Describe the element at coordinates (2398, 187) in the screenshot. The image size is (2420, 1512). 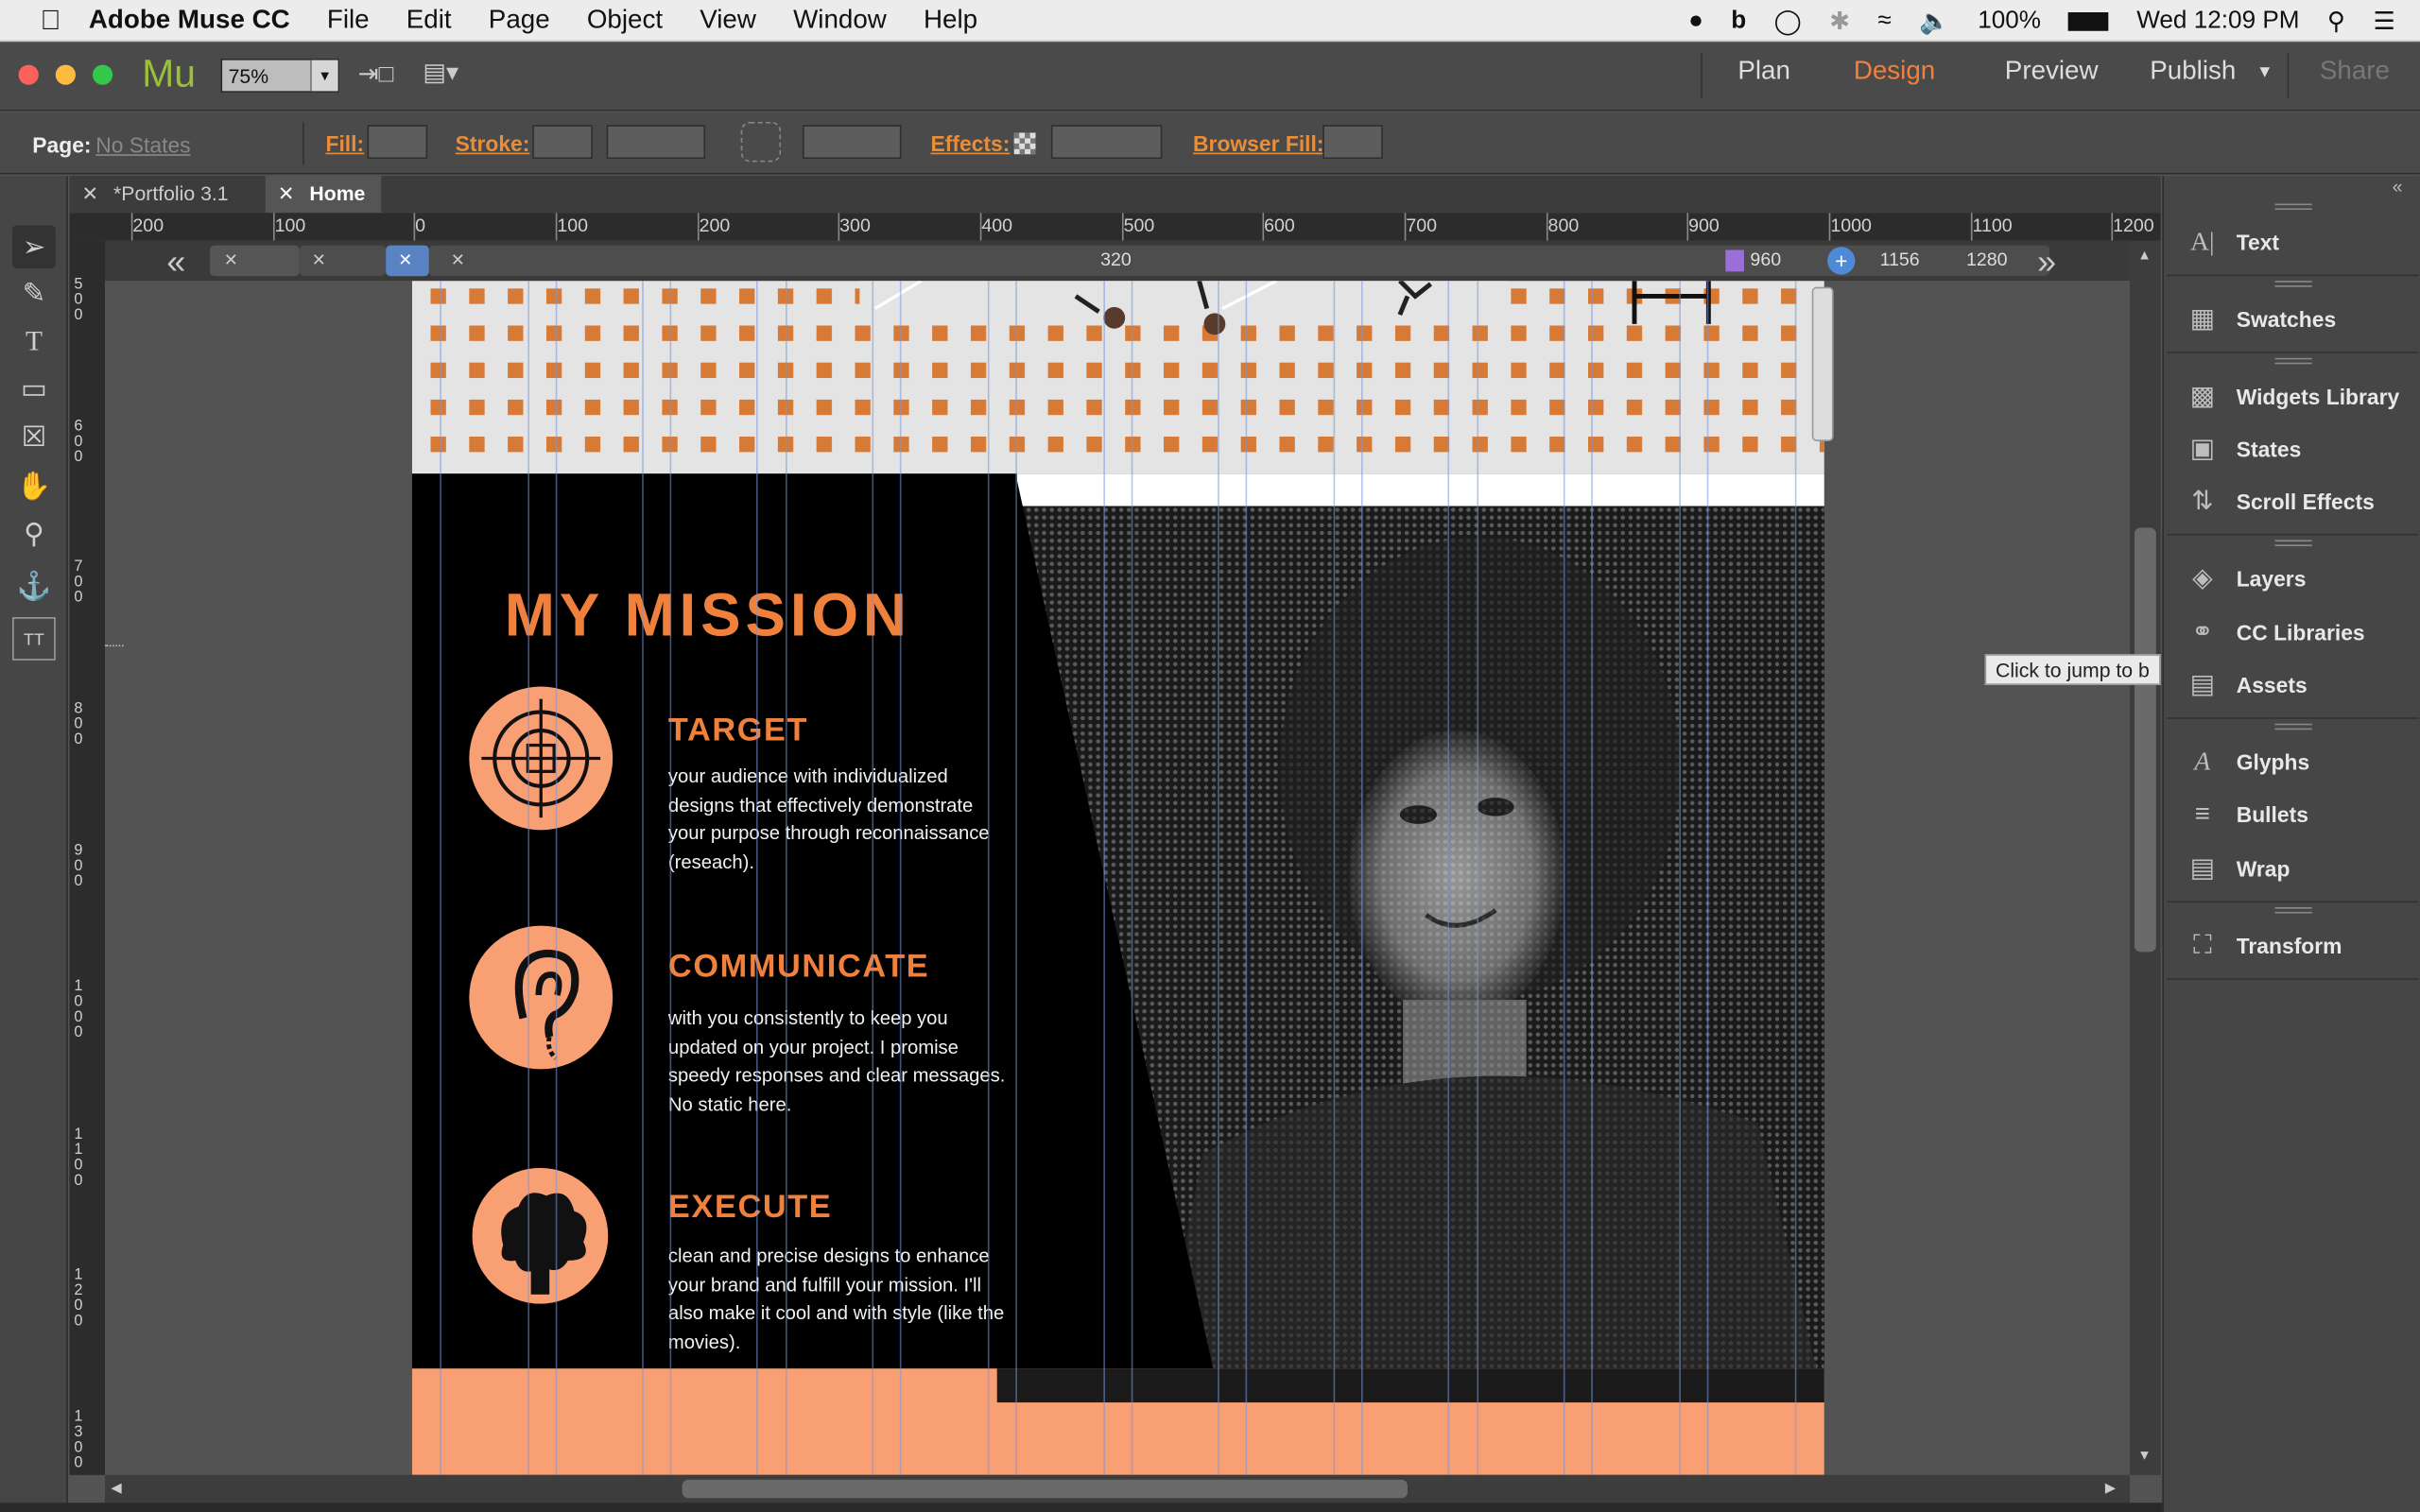
I see `collapse-panels-icon: «` at that location.